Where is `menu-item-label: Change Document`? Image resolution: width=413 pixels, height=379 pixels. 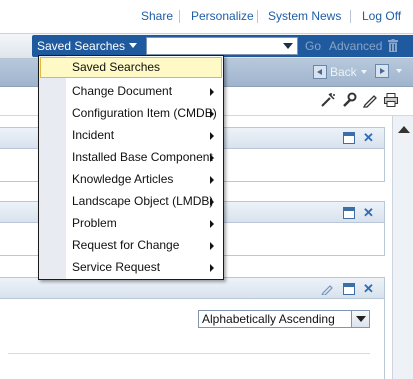 menu-item-label: Change Document is located at coordinates (122, 91).